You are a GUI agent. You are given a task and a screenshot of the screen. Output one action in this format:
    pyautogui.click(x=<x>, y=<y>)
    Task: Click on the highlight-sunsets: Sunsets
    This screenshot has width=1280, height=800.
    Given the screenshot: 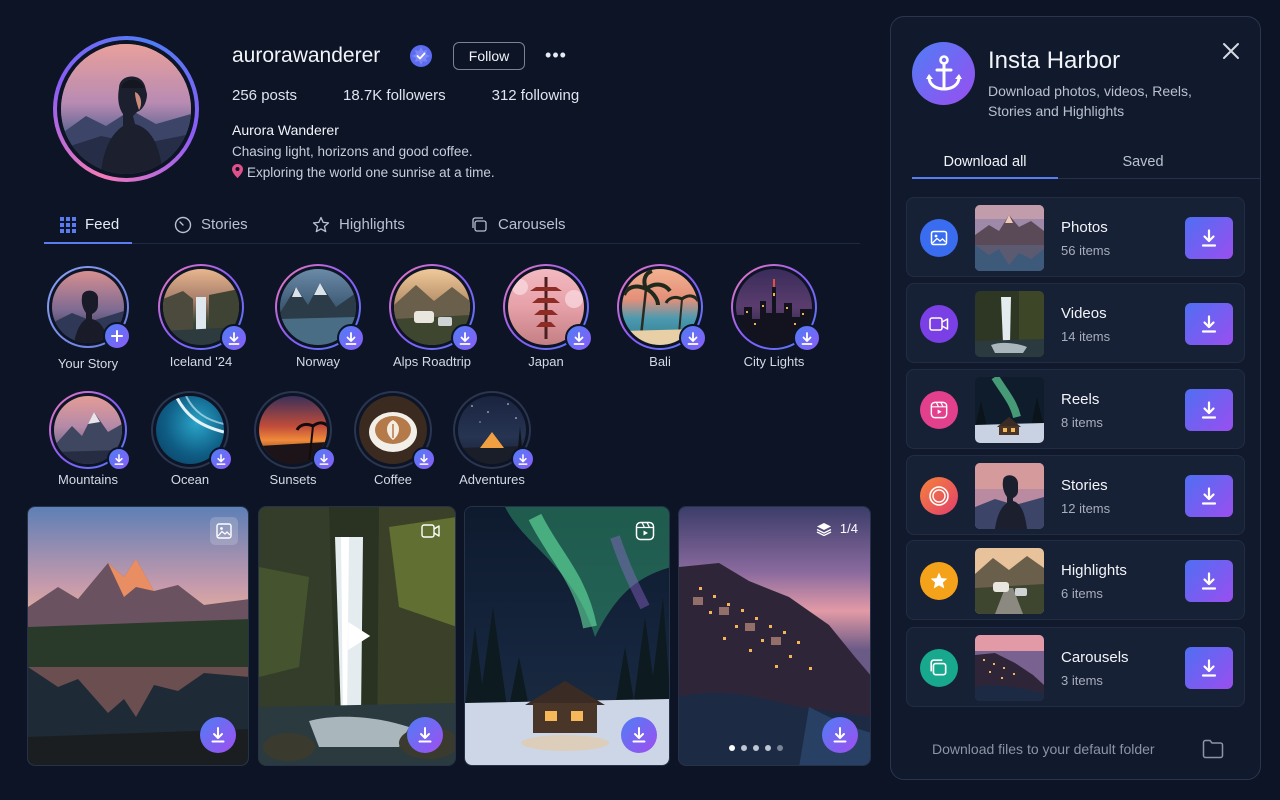 What is the action you would take?
    pyautogui.click(x=295, y=441)
    